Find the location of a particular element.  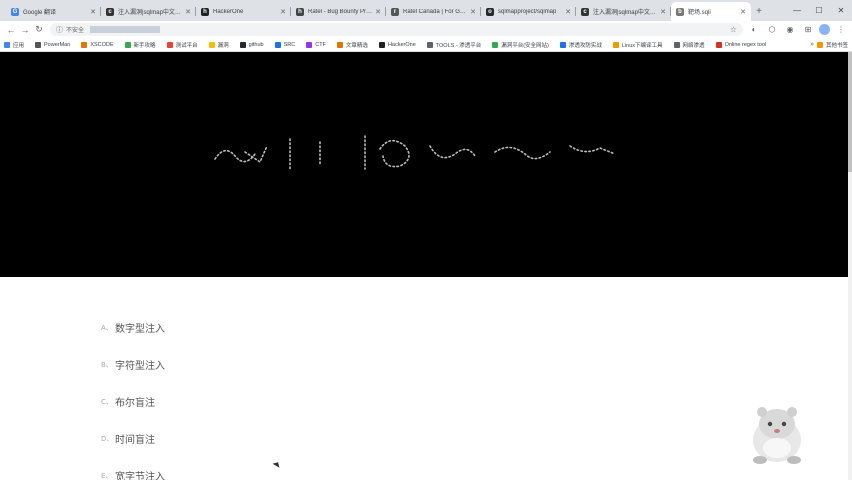

bookmark-item: SRC is located at coordinates (285, 44).